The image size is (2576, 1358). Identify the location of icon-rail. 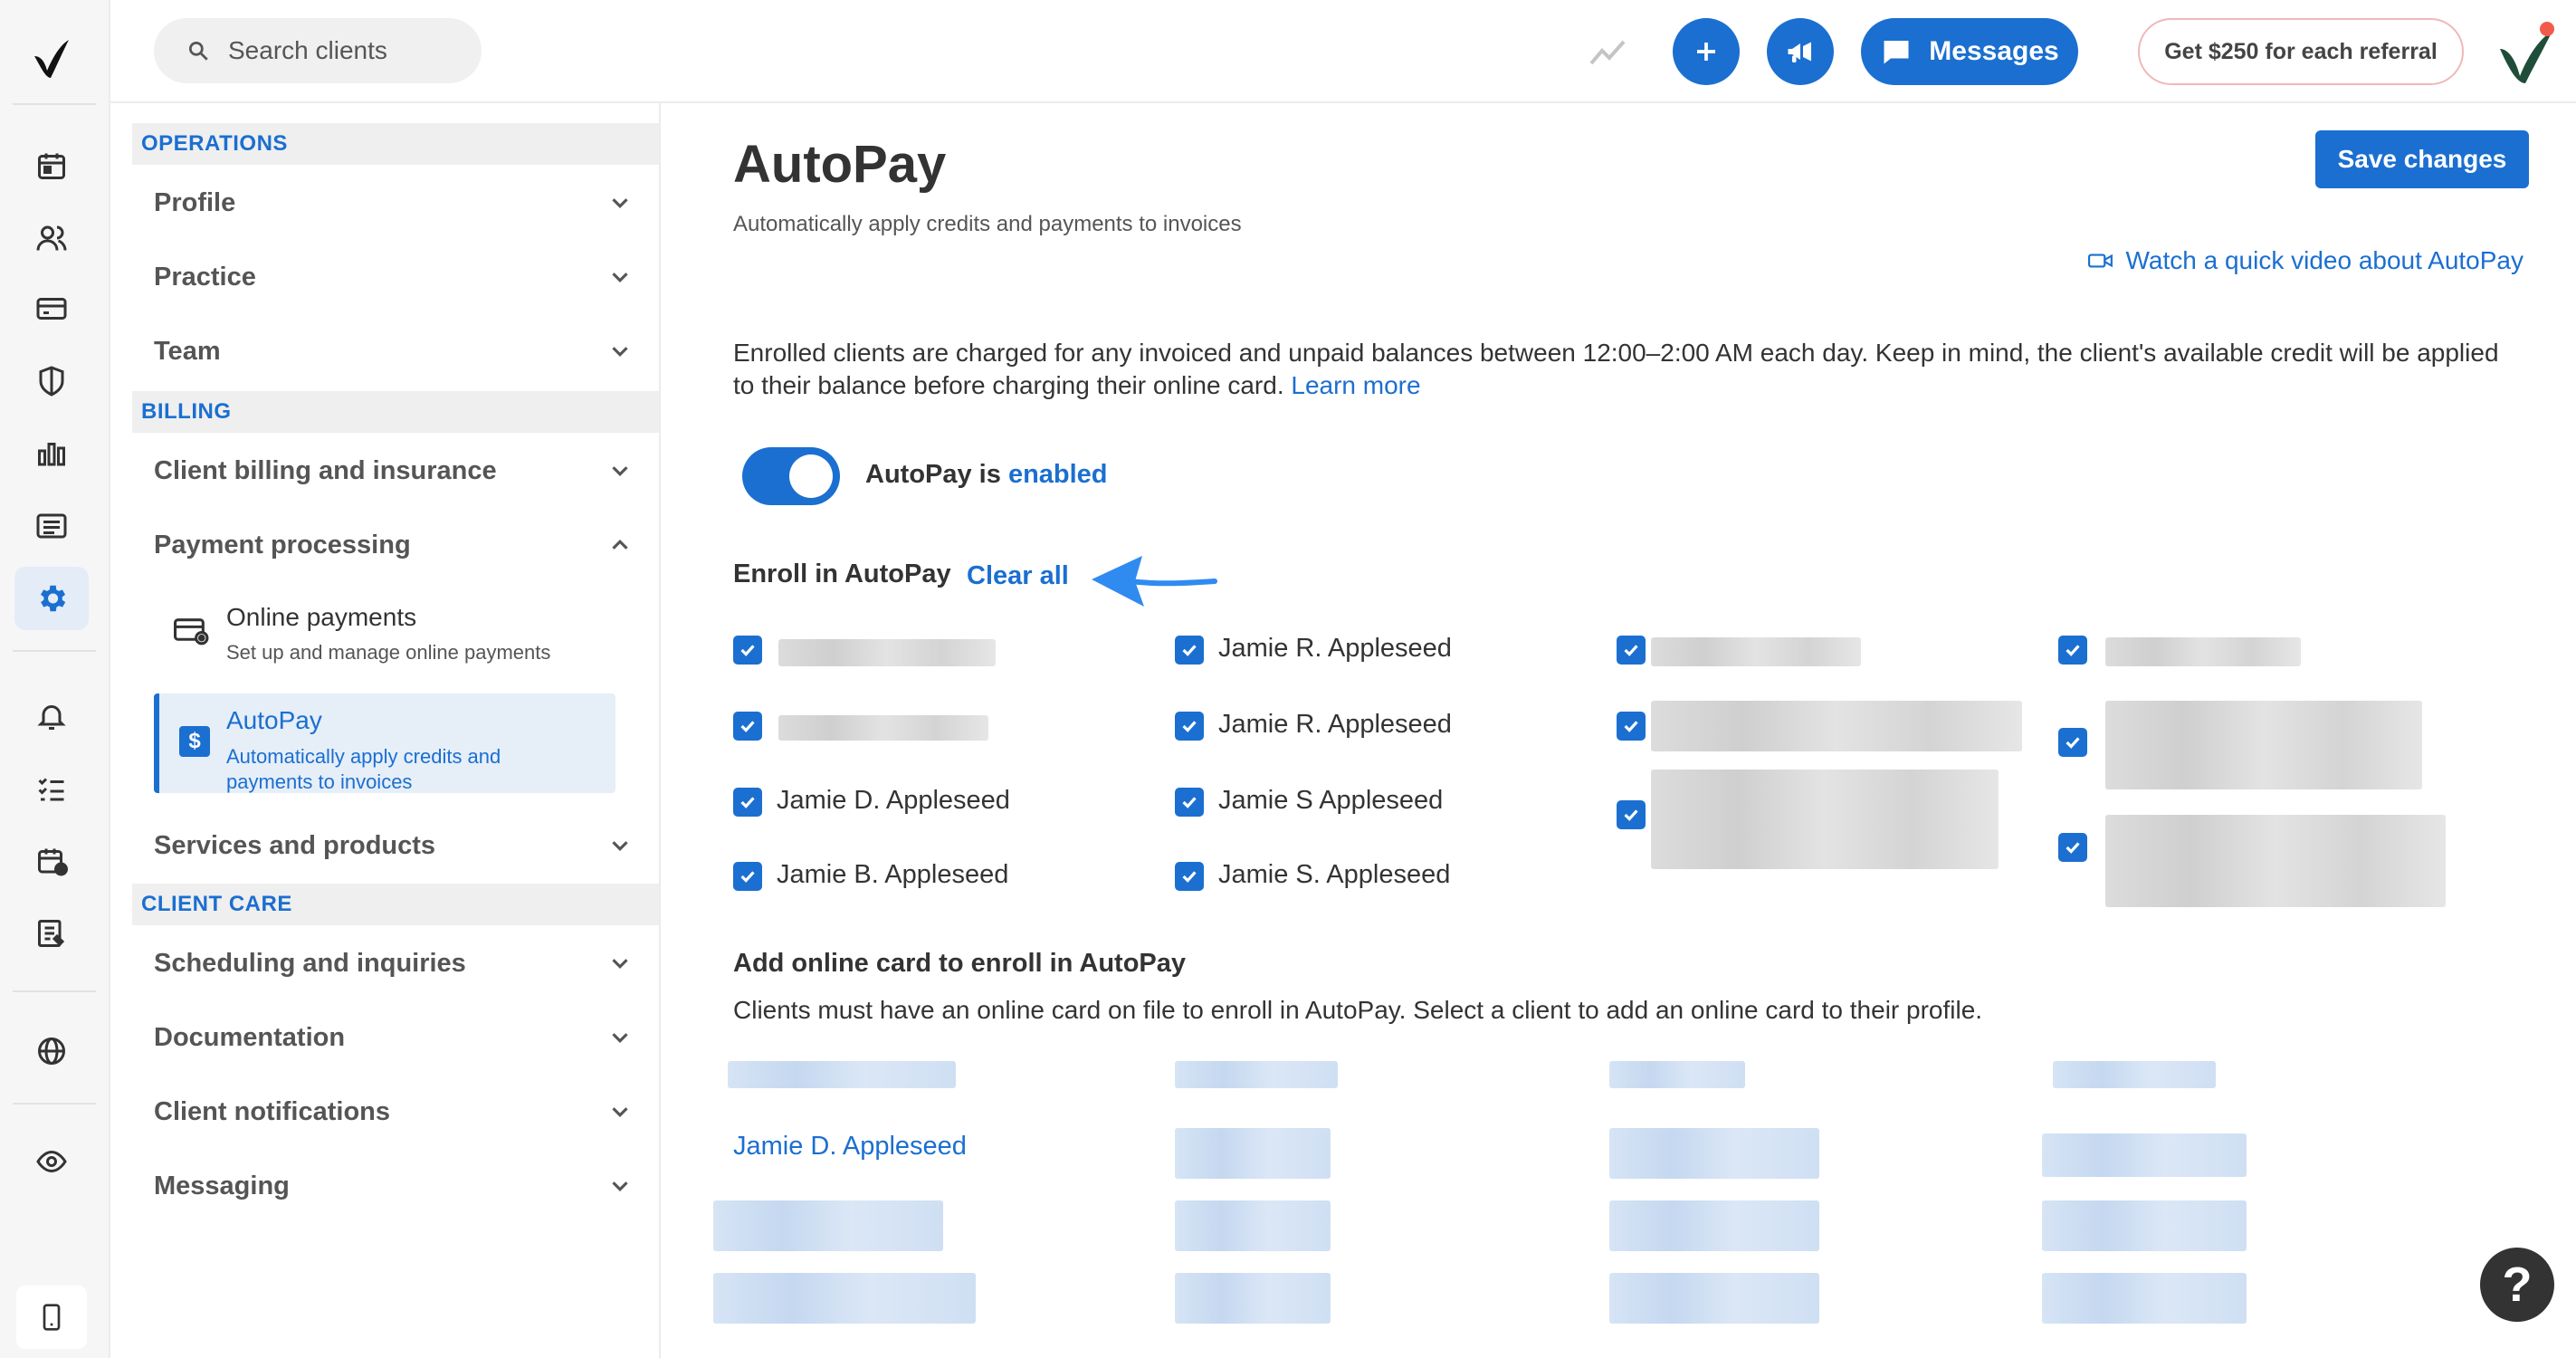
(55, 679).